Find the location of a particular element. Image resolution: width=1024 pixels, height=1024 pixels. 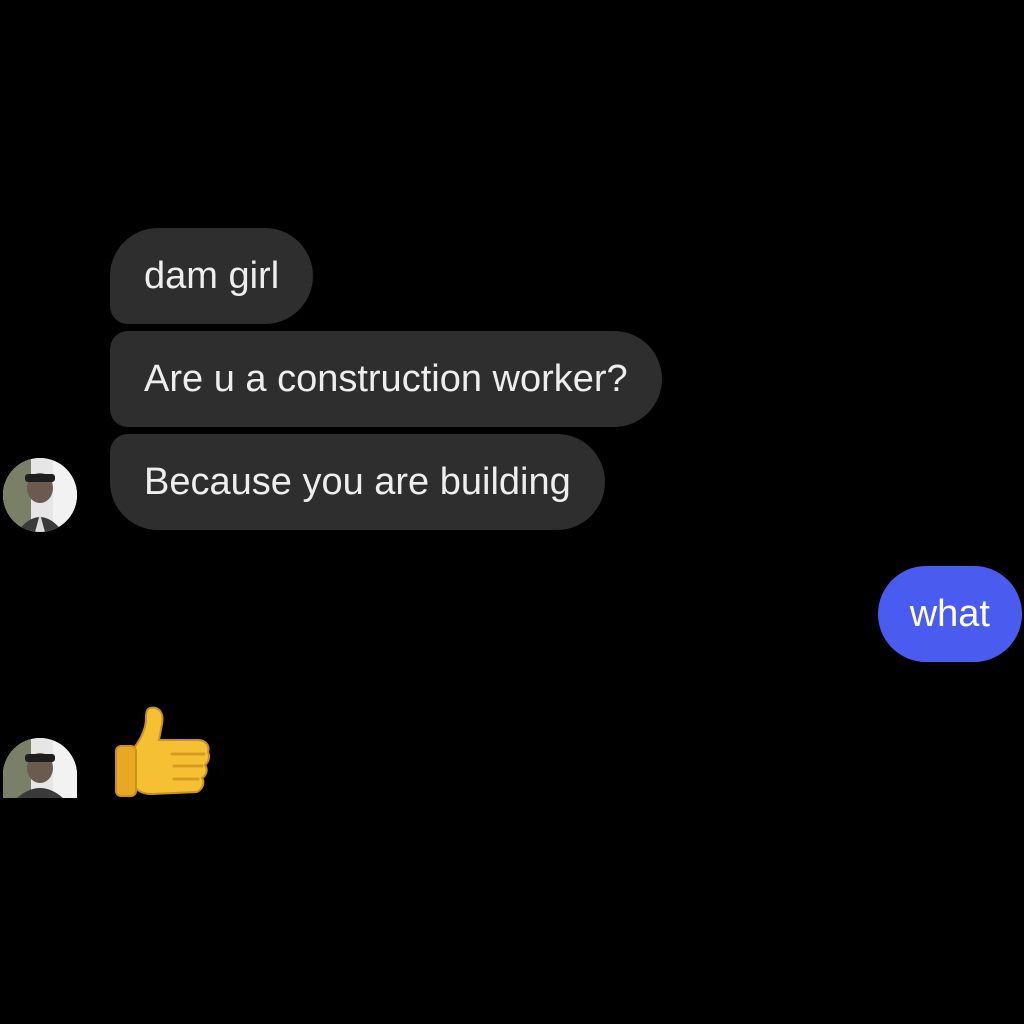

message-text: Because you are building is located at coordinates (357, 482).